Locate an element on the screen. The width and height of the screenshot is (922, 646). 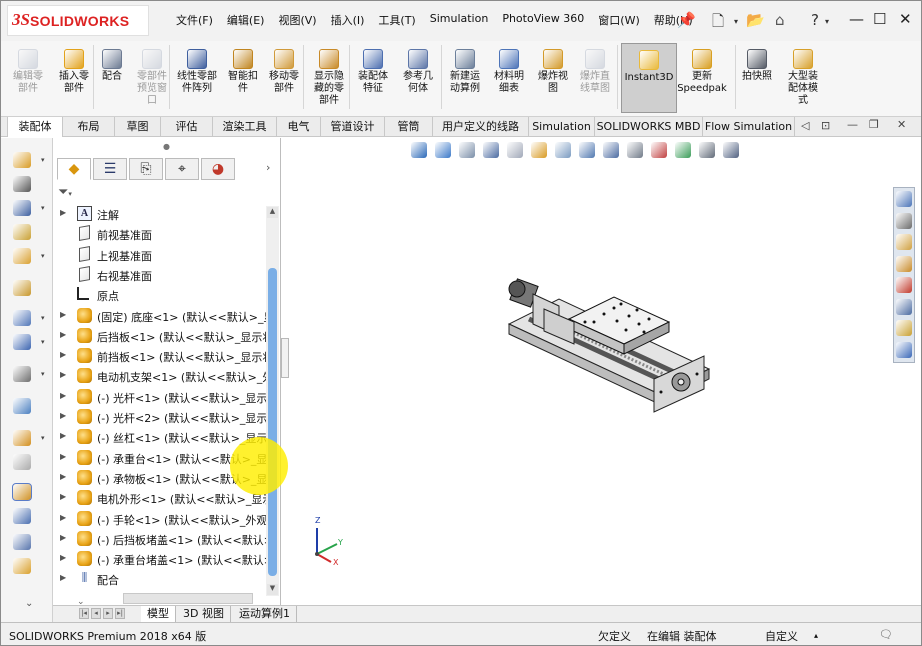
tree-item: ▶ (固定) 底座<1> (默认<<默认>_显 is located at coordinates (160, 316).